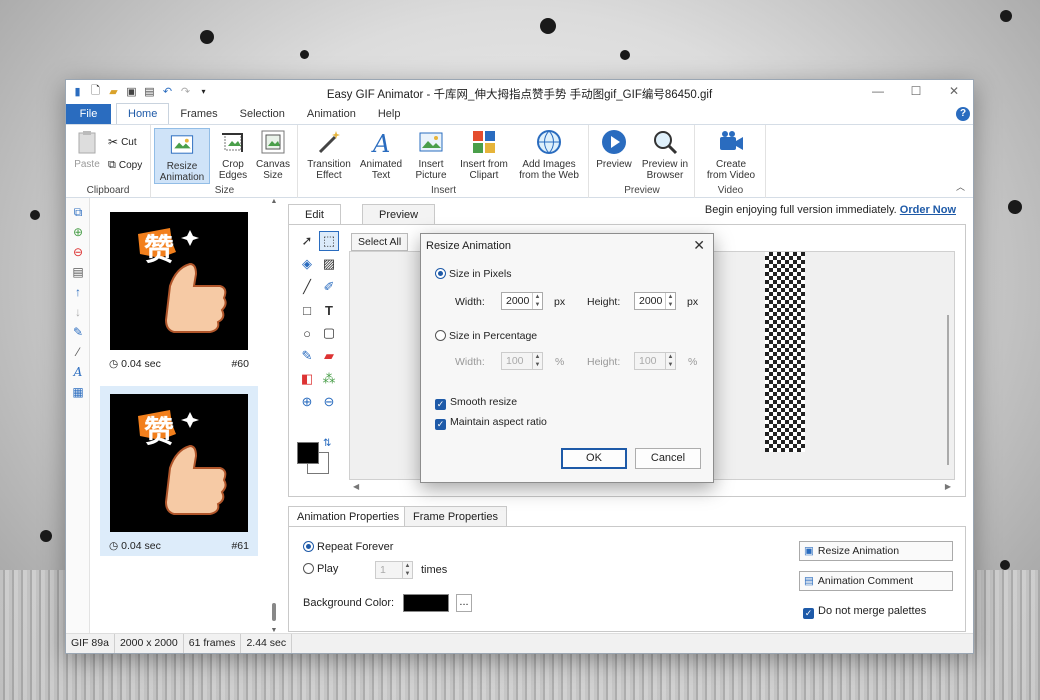 Image resolution: width=1040 pixels, height=700 pixels. What do you see at coordinates (307, 264) in the screenshot?
I see `fill-bucket-icon: ◈` at bounding box center [307, 264].